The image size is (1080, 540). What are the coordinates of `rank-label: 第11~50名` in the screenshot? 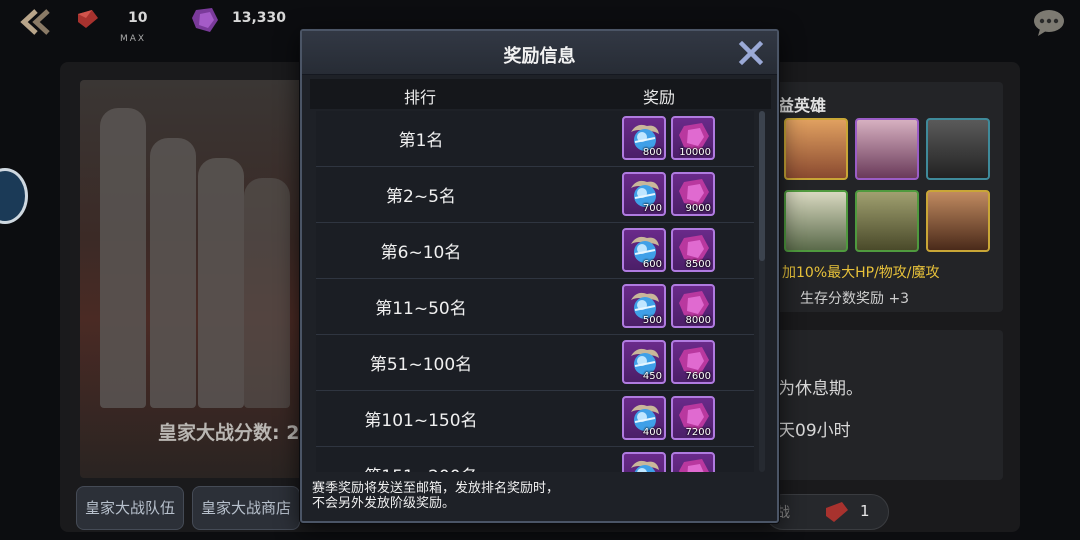 It's located at (421, 309).